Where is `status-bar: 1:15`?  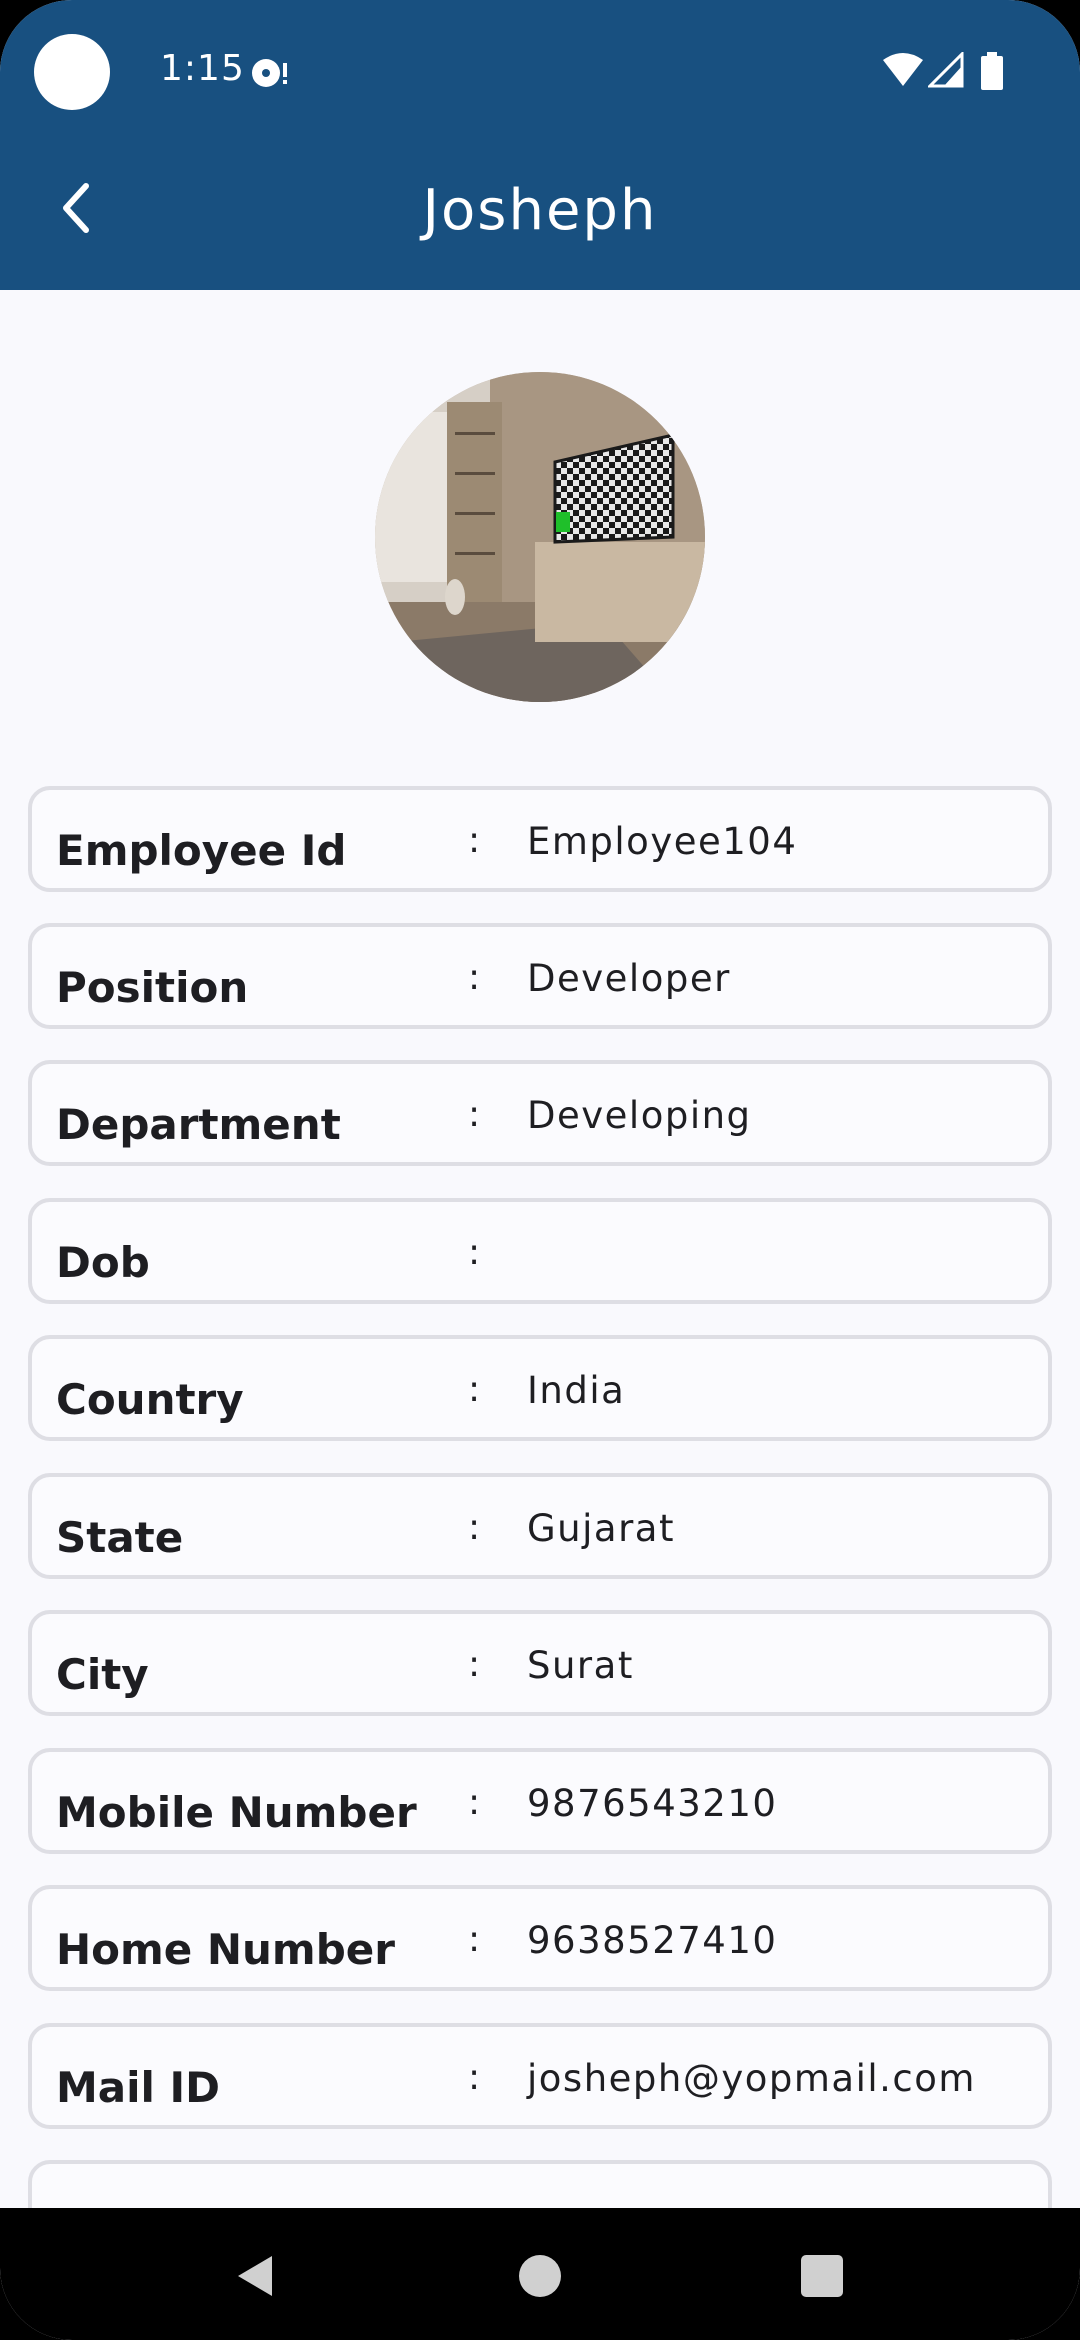
status-bar: 1:15 is located at coordinates (540, 70).